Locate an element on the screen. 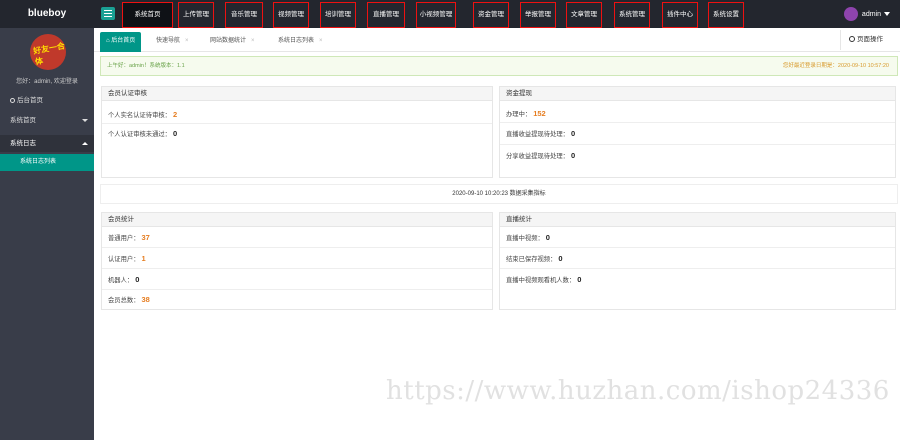 Image resolution: width=900 pixels, height=440 pixels. sidebar-item-label: 系统日志 is located at coordinates (23, 143).